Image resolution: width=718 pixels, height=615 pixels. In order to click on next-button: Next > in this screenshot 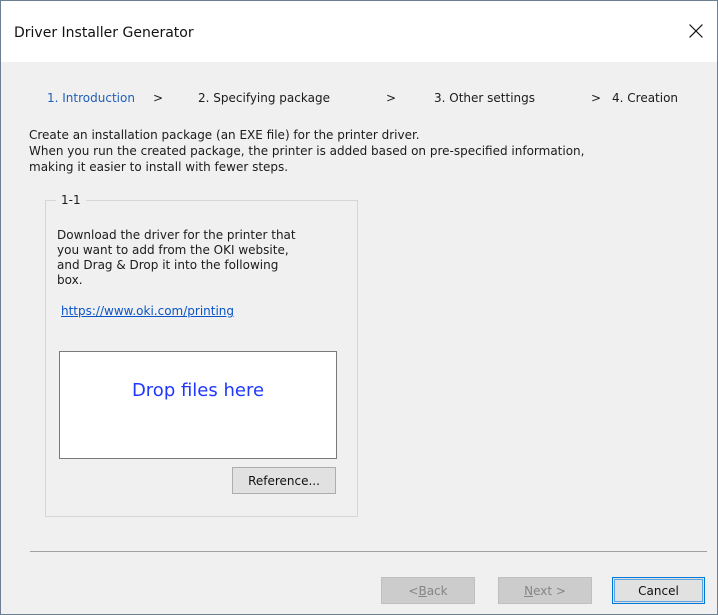, I will do `click(545, 590)`.